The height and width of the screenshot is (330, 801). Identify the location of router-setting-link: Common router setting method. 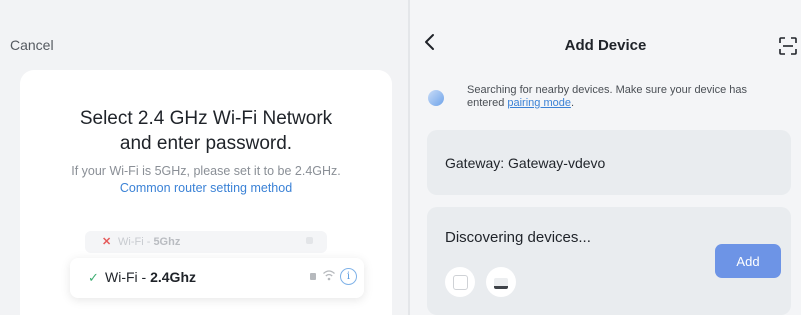
(206, 188).